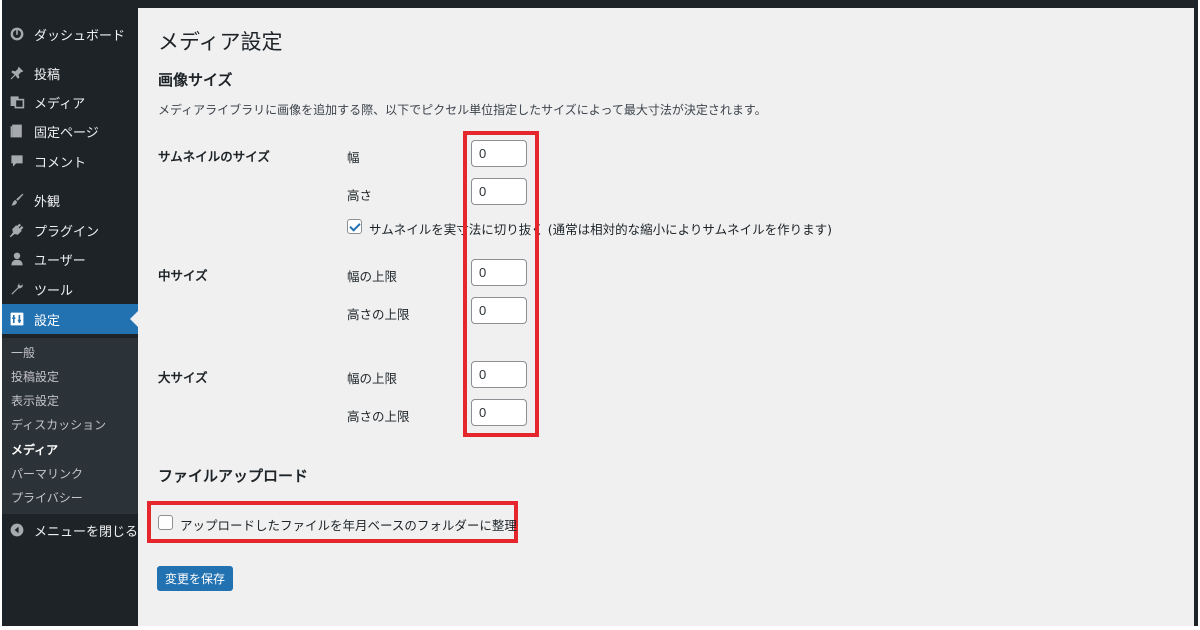 Image resolution: width=1200 pixels, height=630 pixels. What do you see at coordinates (17, 161) in the screenshot?
I see `comment-icon` at bounding box center [17, 161].